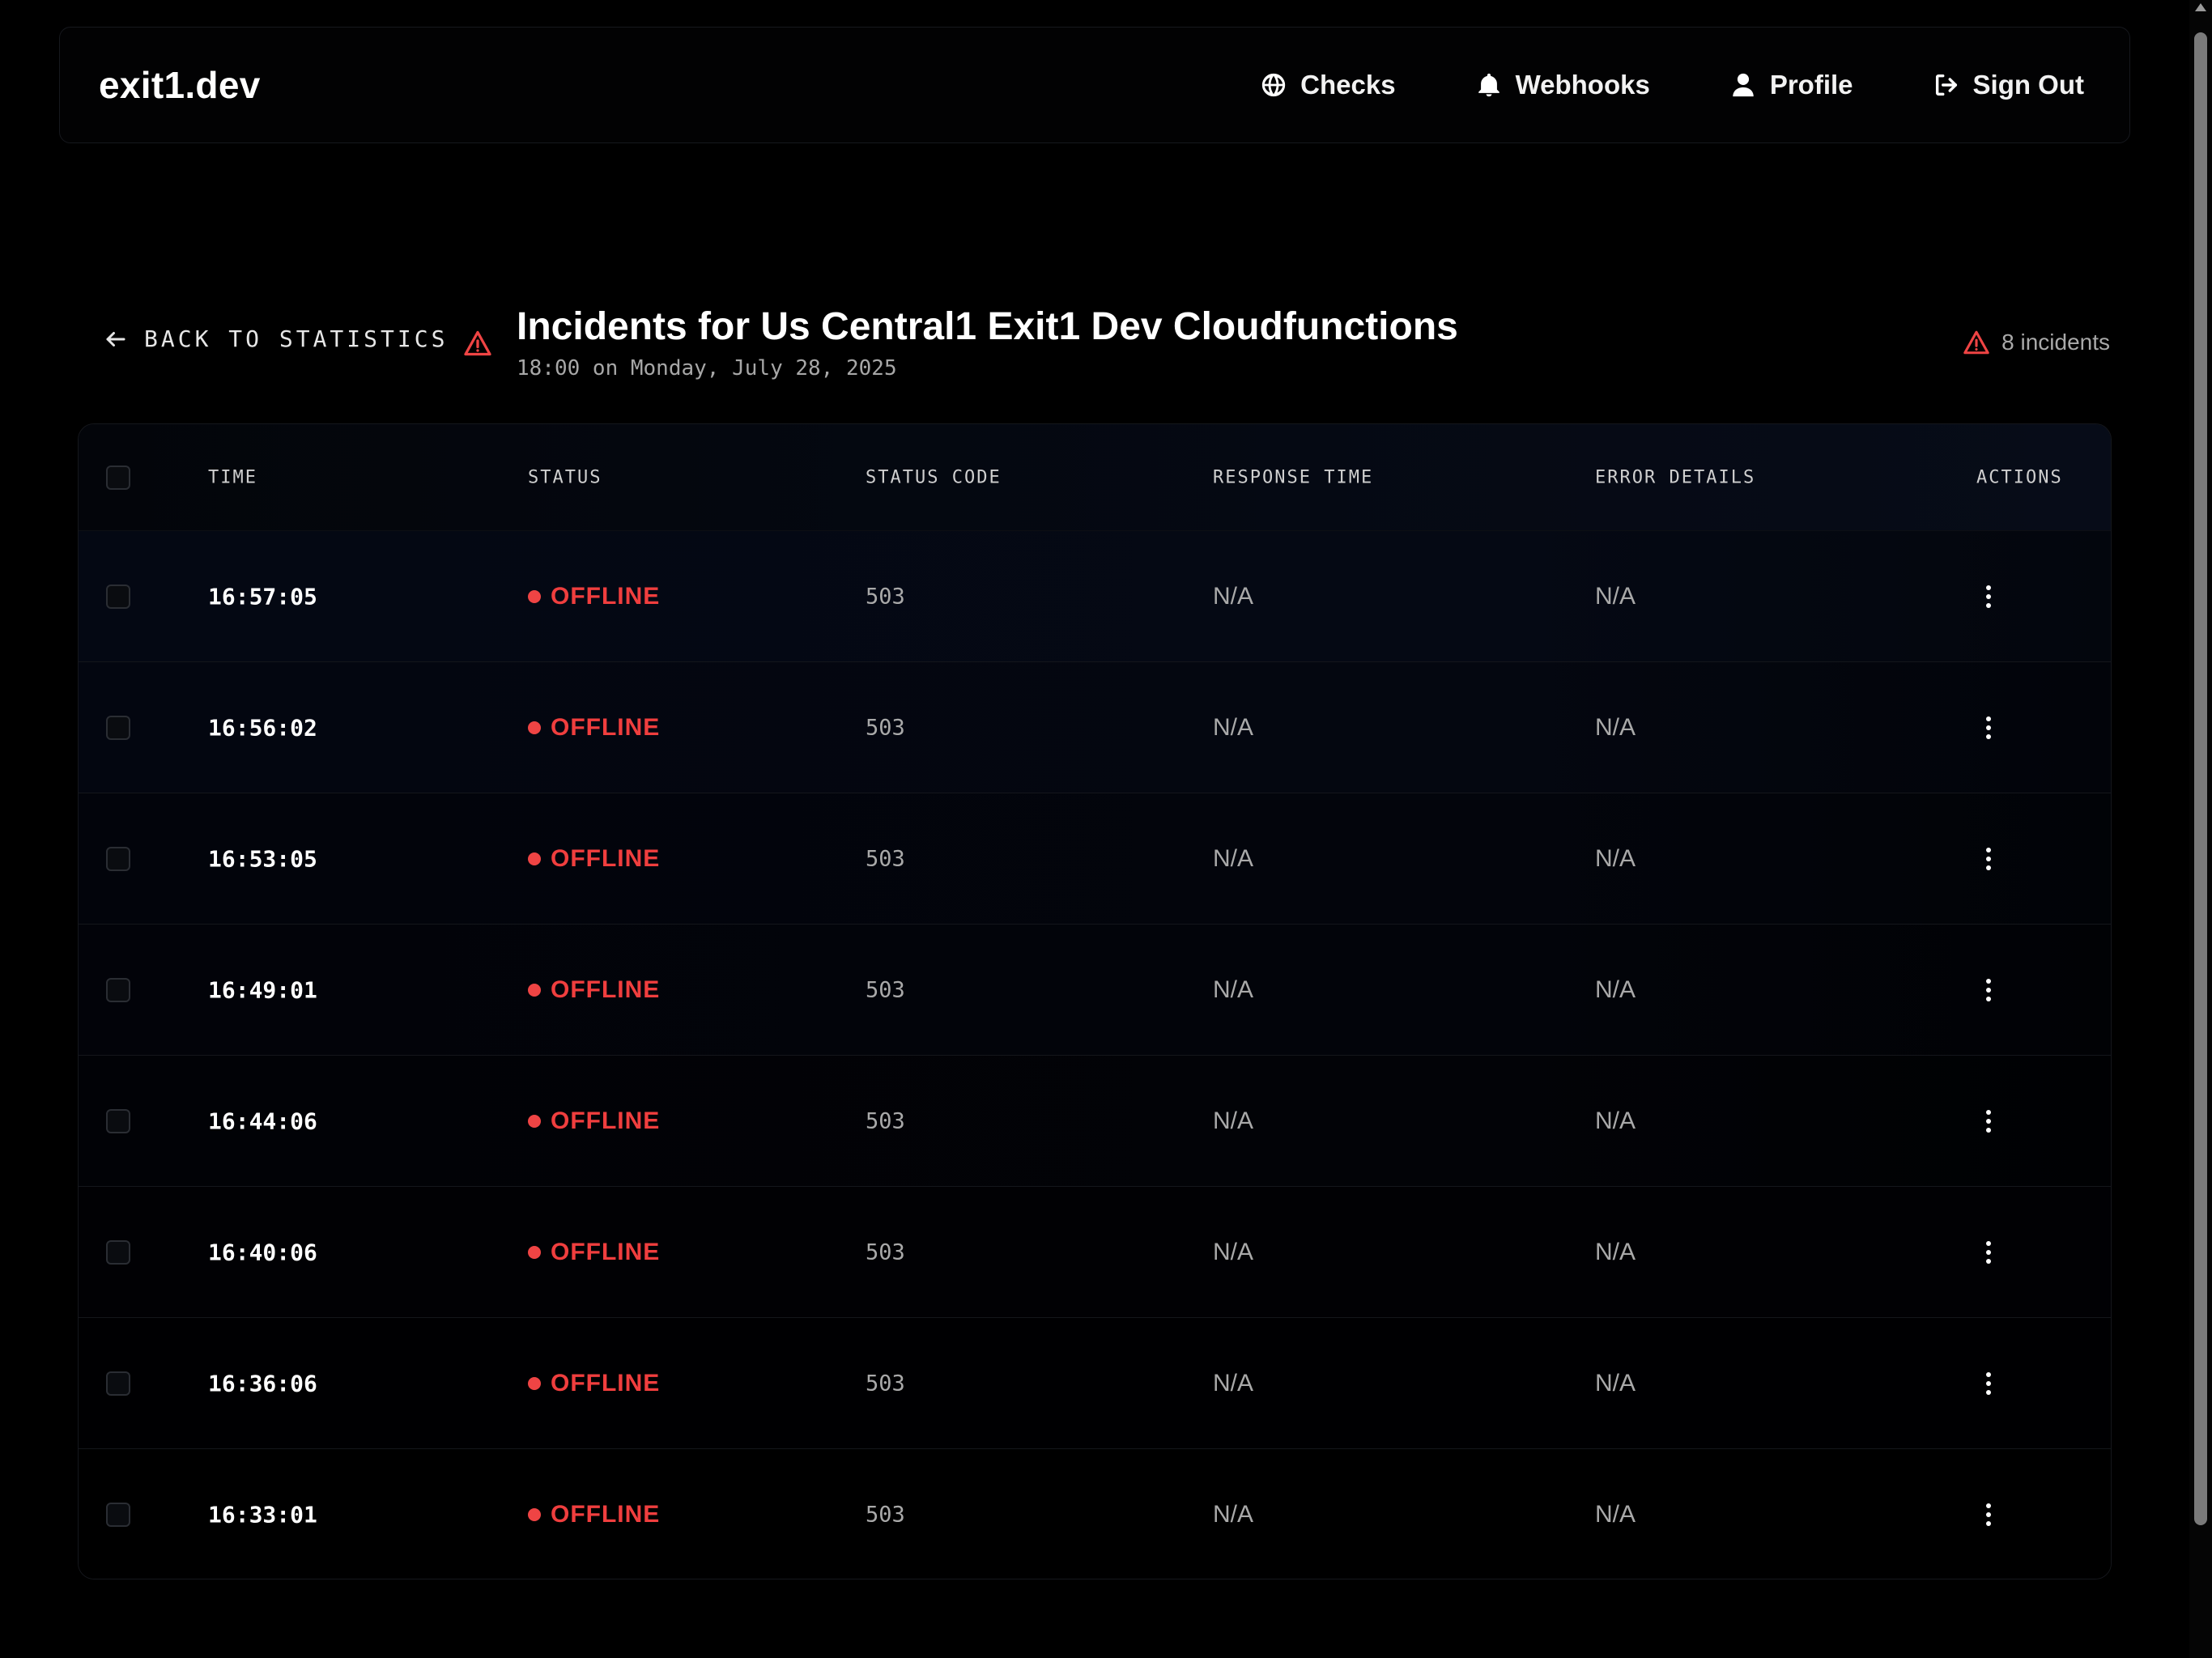  Describe the element at coordinates (934, 477) in the screenshot. I see `header-status-code: STATUS CODE` at that location.